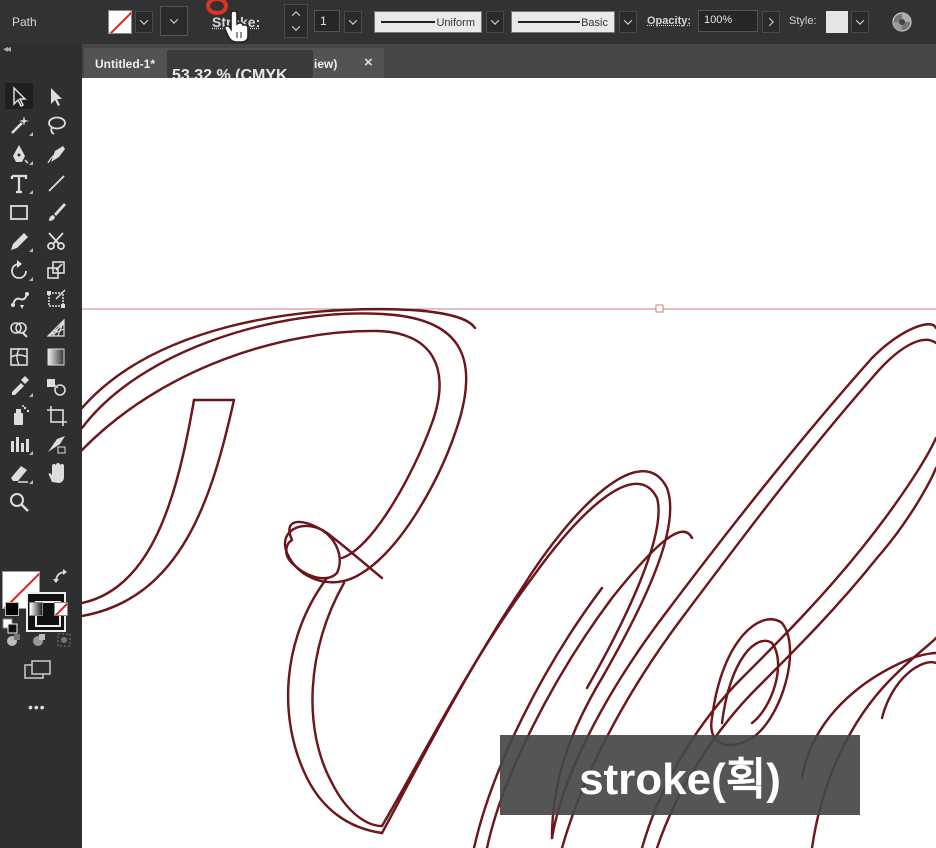 This screenshot has height=848, width=936. I want to click on brush-definition-select: Basic, so click(563, 22).